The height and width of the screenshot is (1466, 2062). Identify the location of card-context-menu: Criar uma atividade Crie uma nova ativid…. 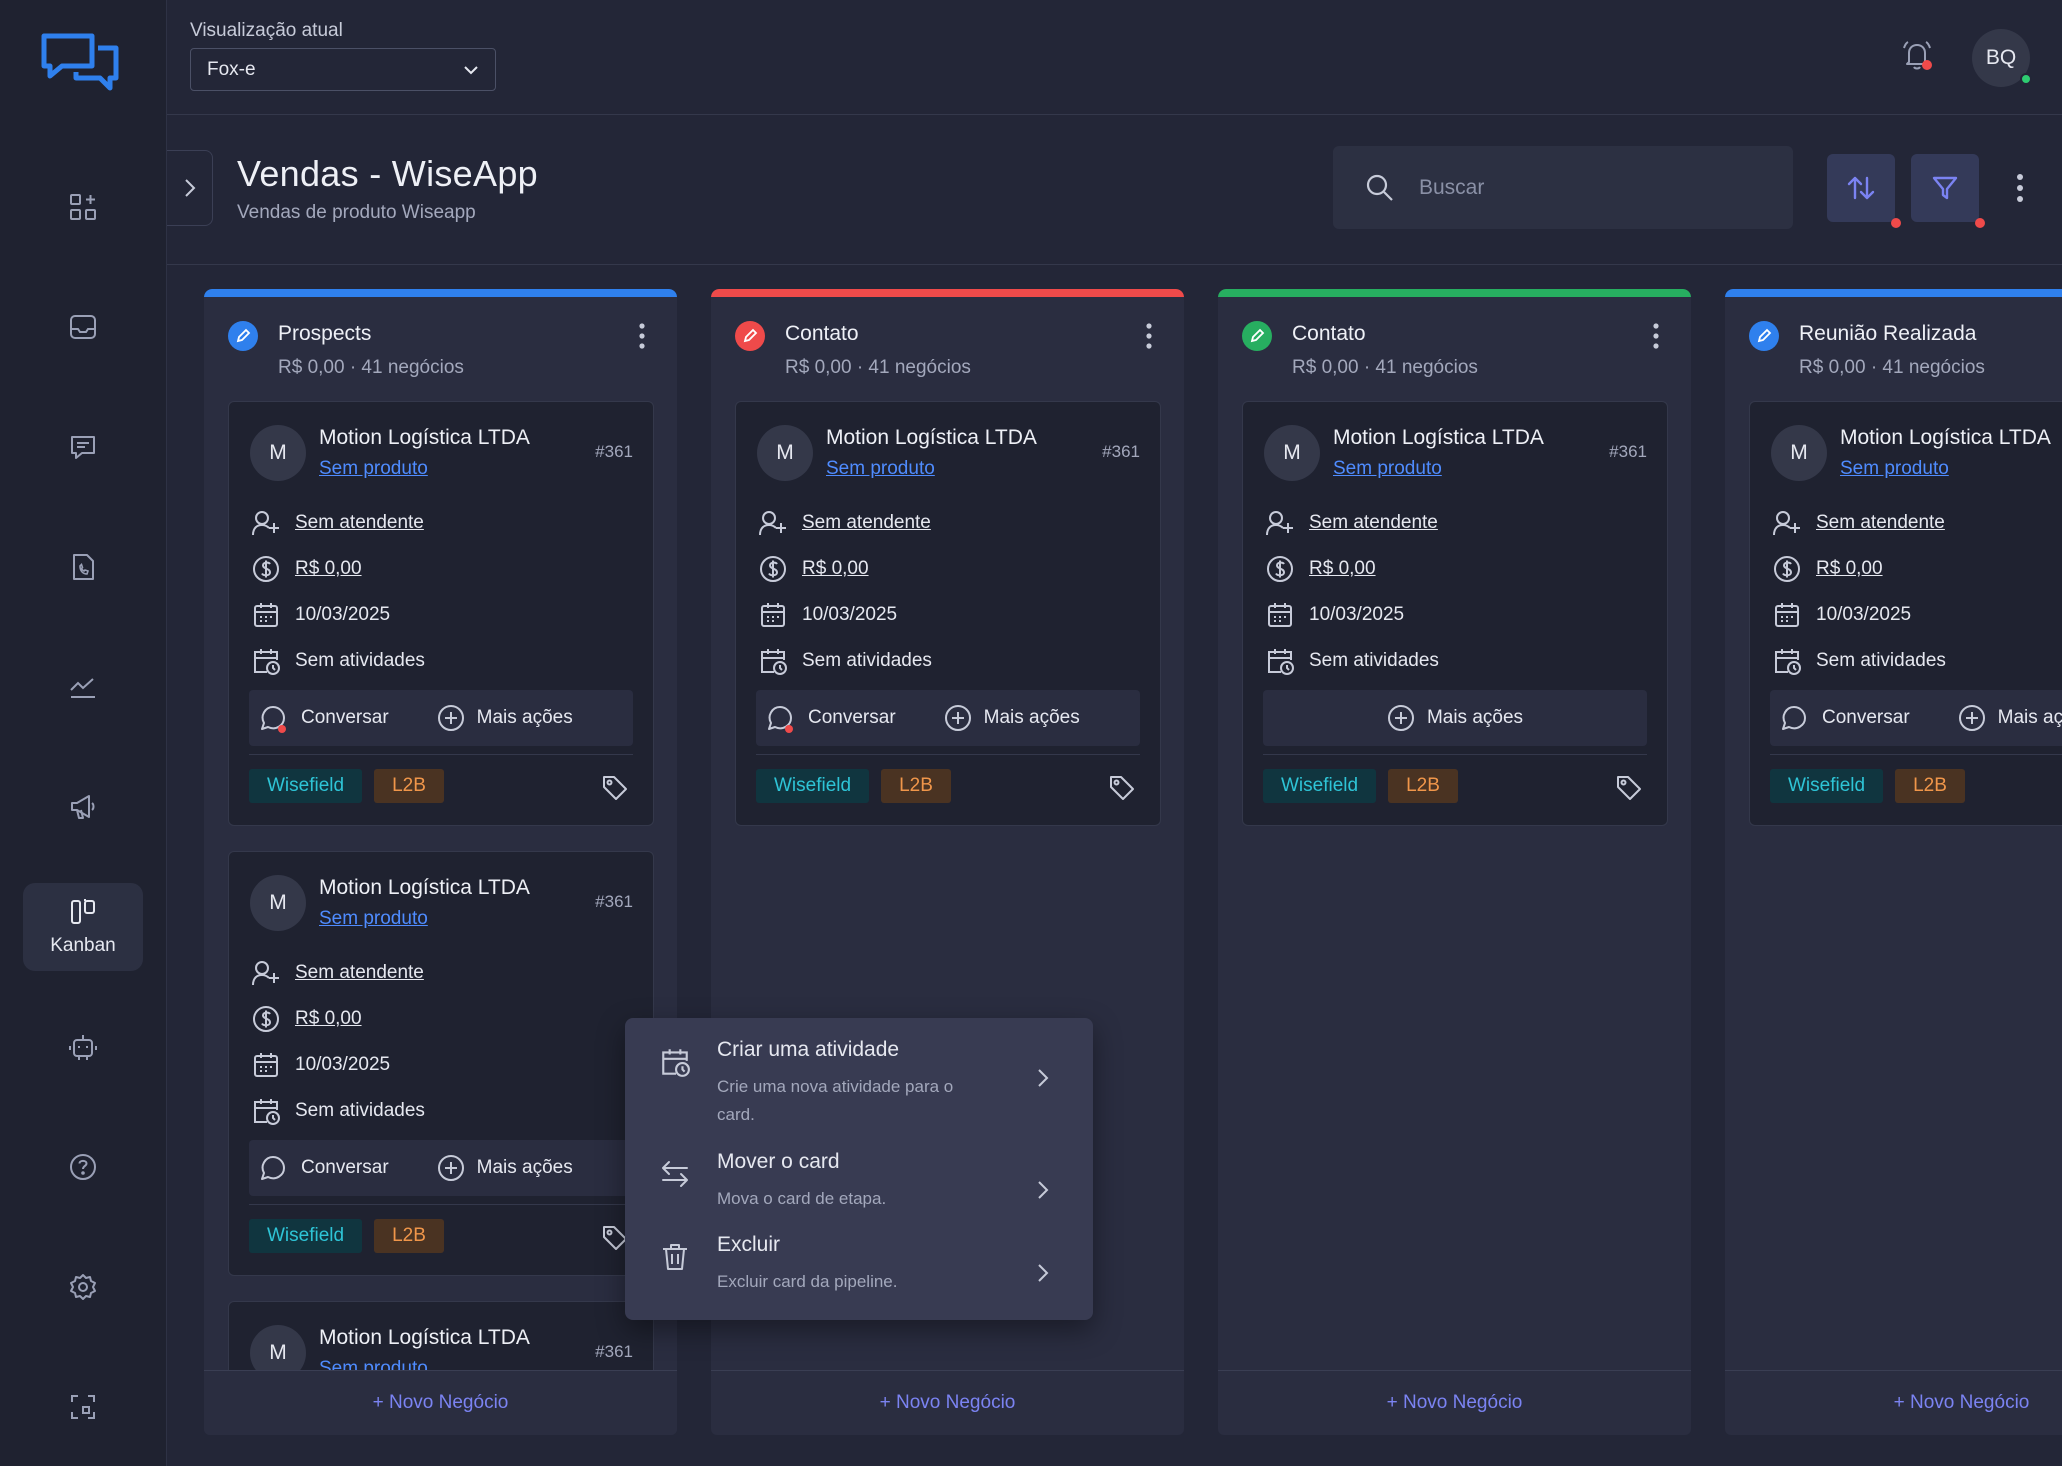
(859, 1169).